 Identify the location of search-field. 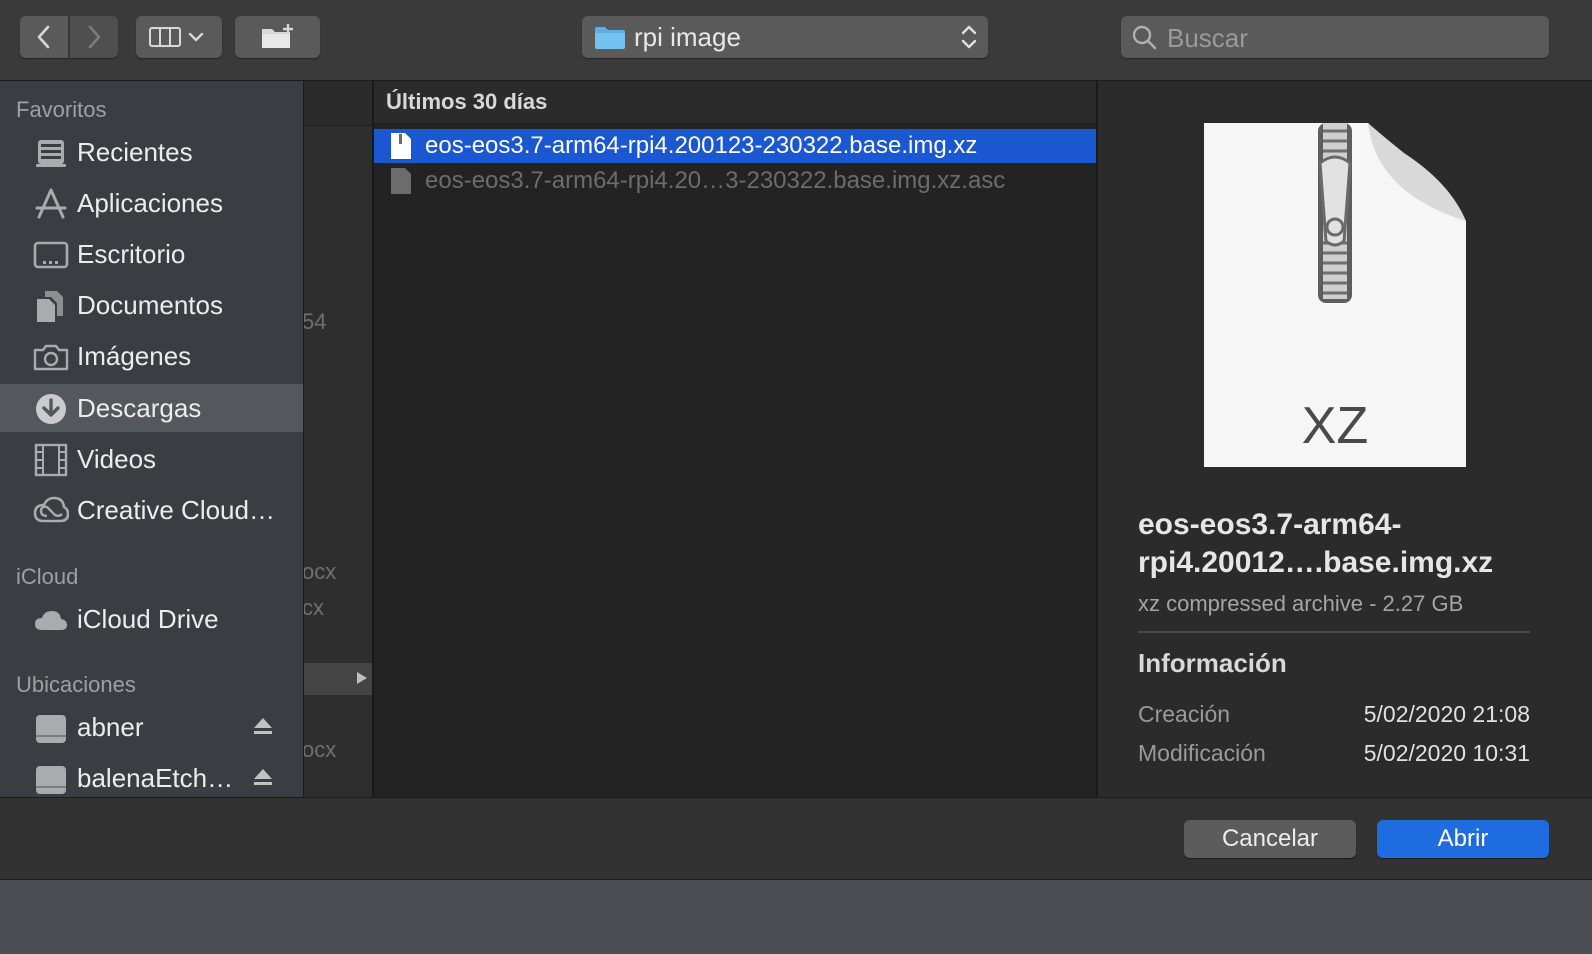
(1335, 37).